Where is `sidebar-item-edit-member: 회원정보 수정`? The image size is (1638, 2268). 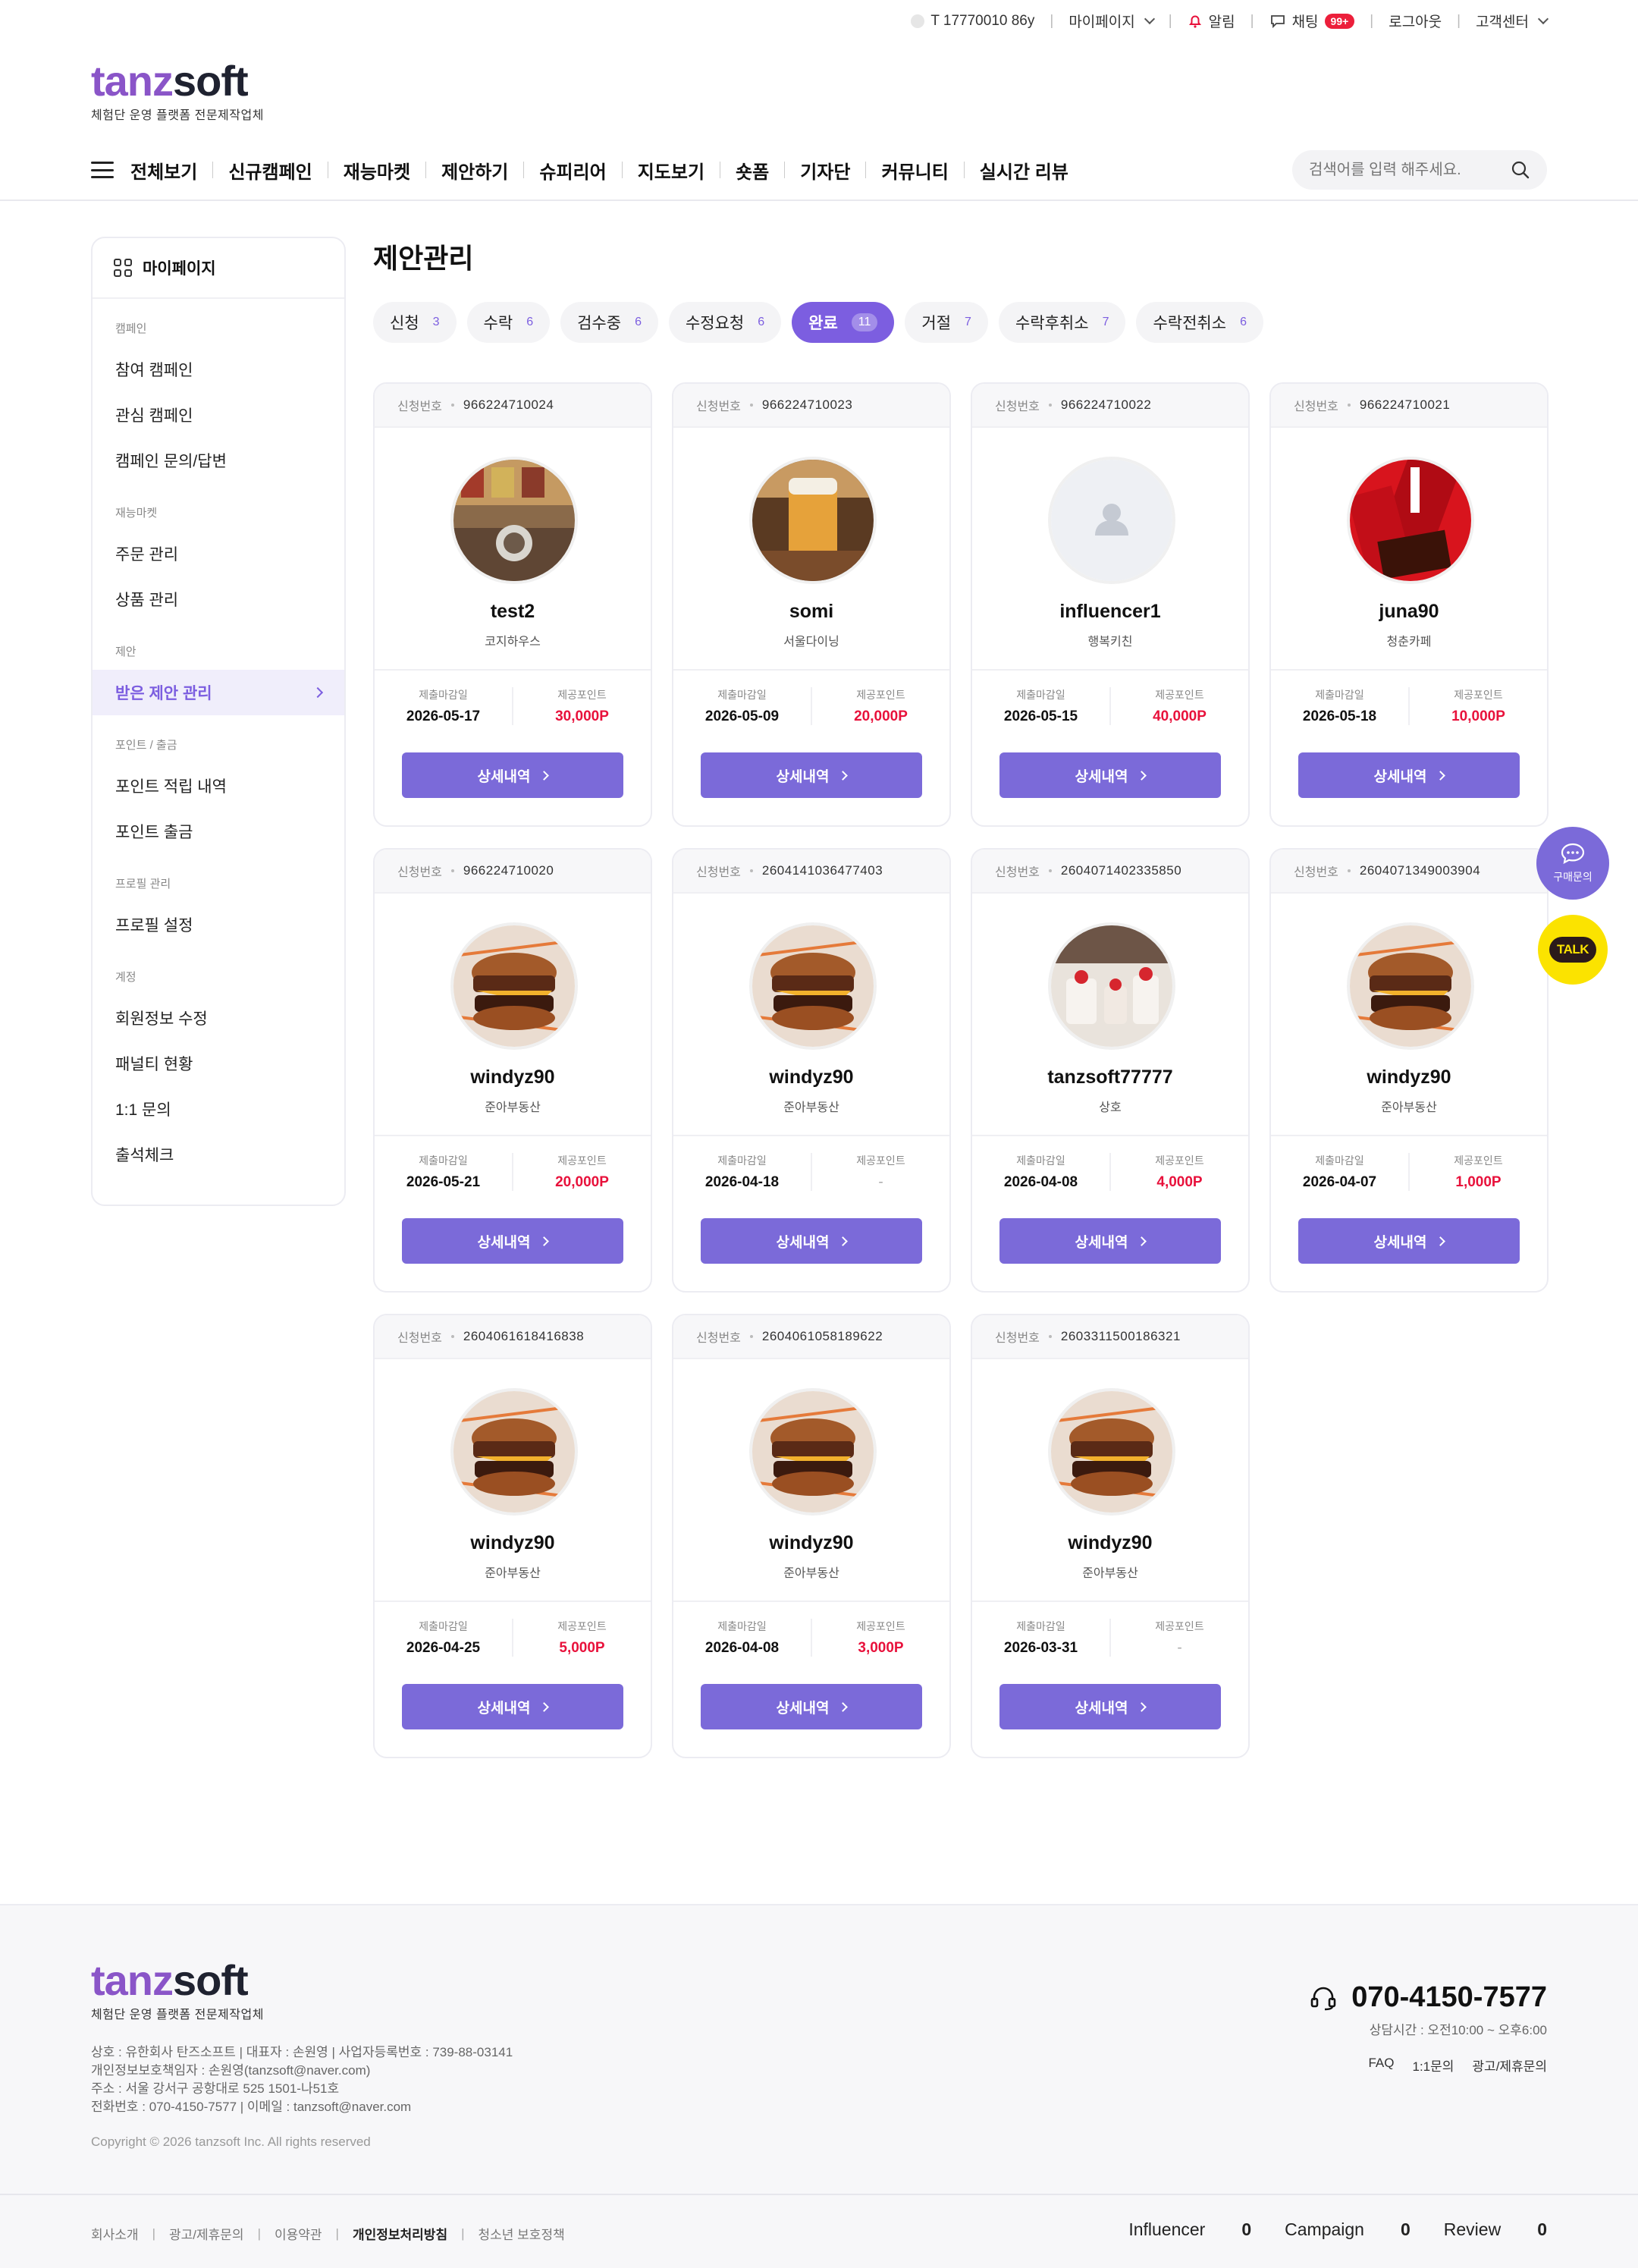 sidebar-item-edit-member: 회원정보 수정 is located at coordinates (218, 1018).